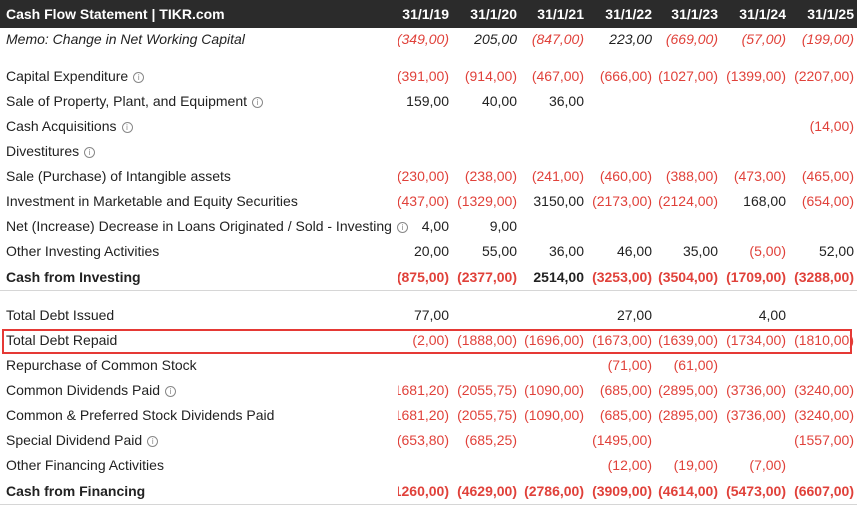 The image size is (857, 506). Describe the element at coordinates (700, 251) in the screenshot. I see `value-text: 35,00` at that location.